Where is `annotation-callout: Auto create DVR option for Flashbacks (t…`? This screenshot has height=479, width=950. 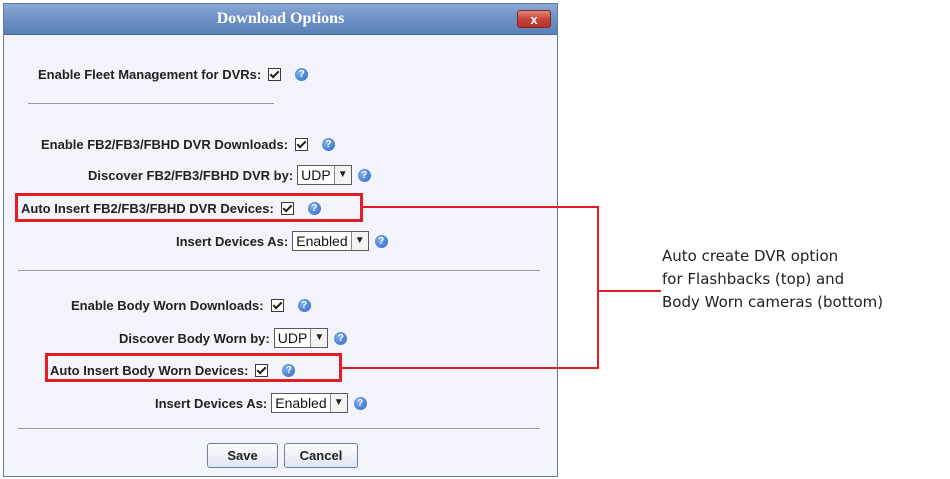 annotation-callout: Auto create DVR option for Flashbacks (t… is located at coordinates (772, 279).